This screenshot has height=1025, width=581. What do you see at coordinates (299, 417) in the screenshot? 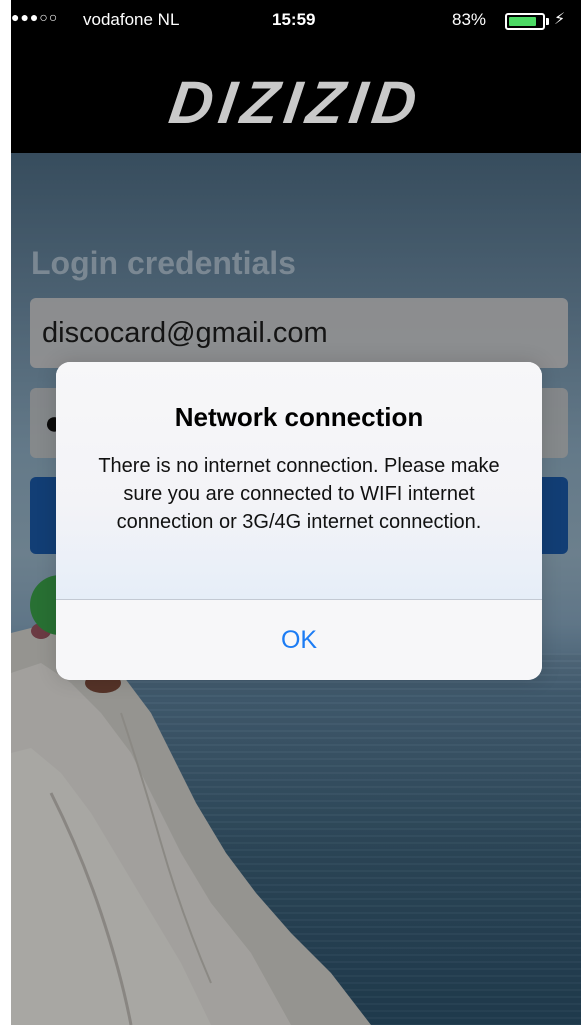
I see `alert-title: Network connection` at bounding box center [299, 417].